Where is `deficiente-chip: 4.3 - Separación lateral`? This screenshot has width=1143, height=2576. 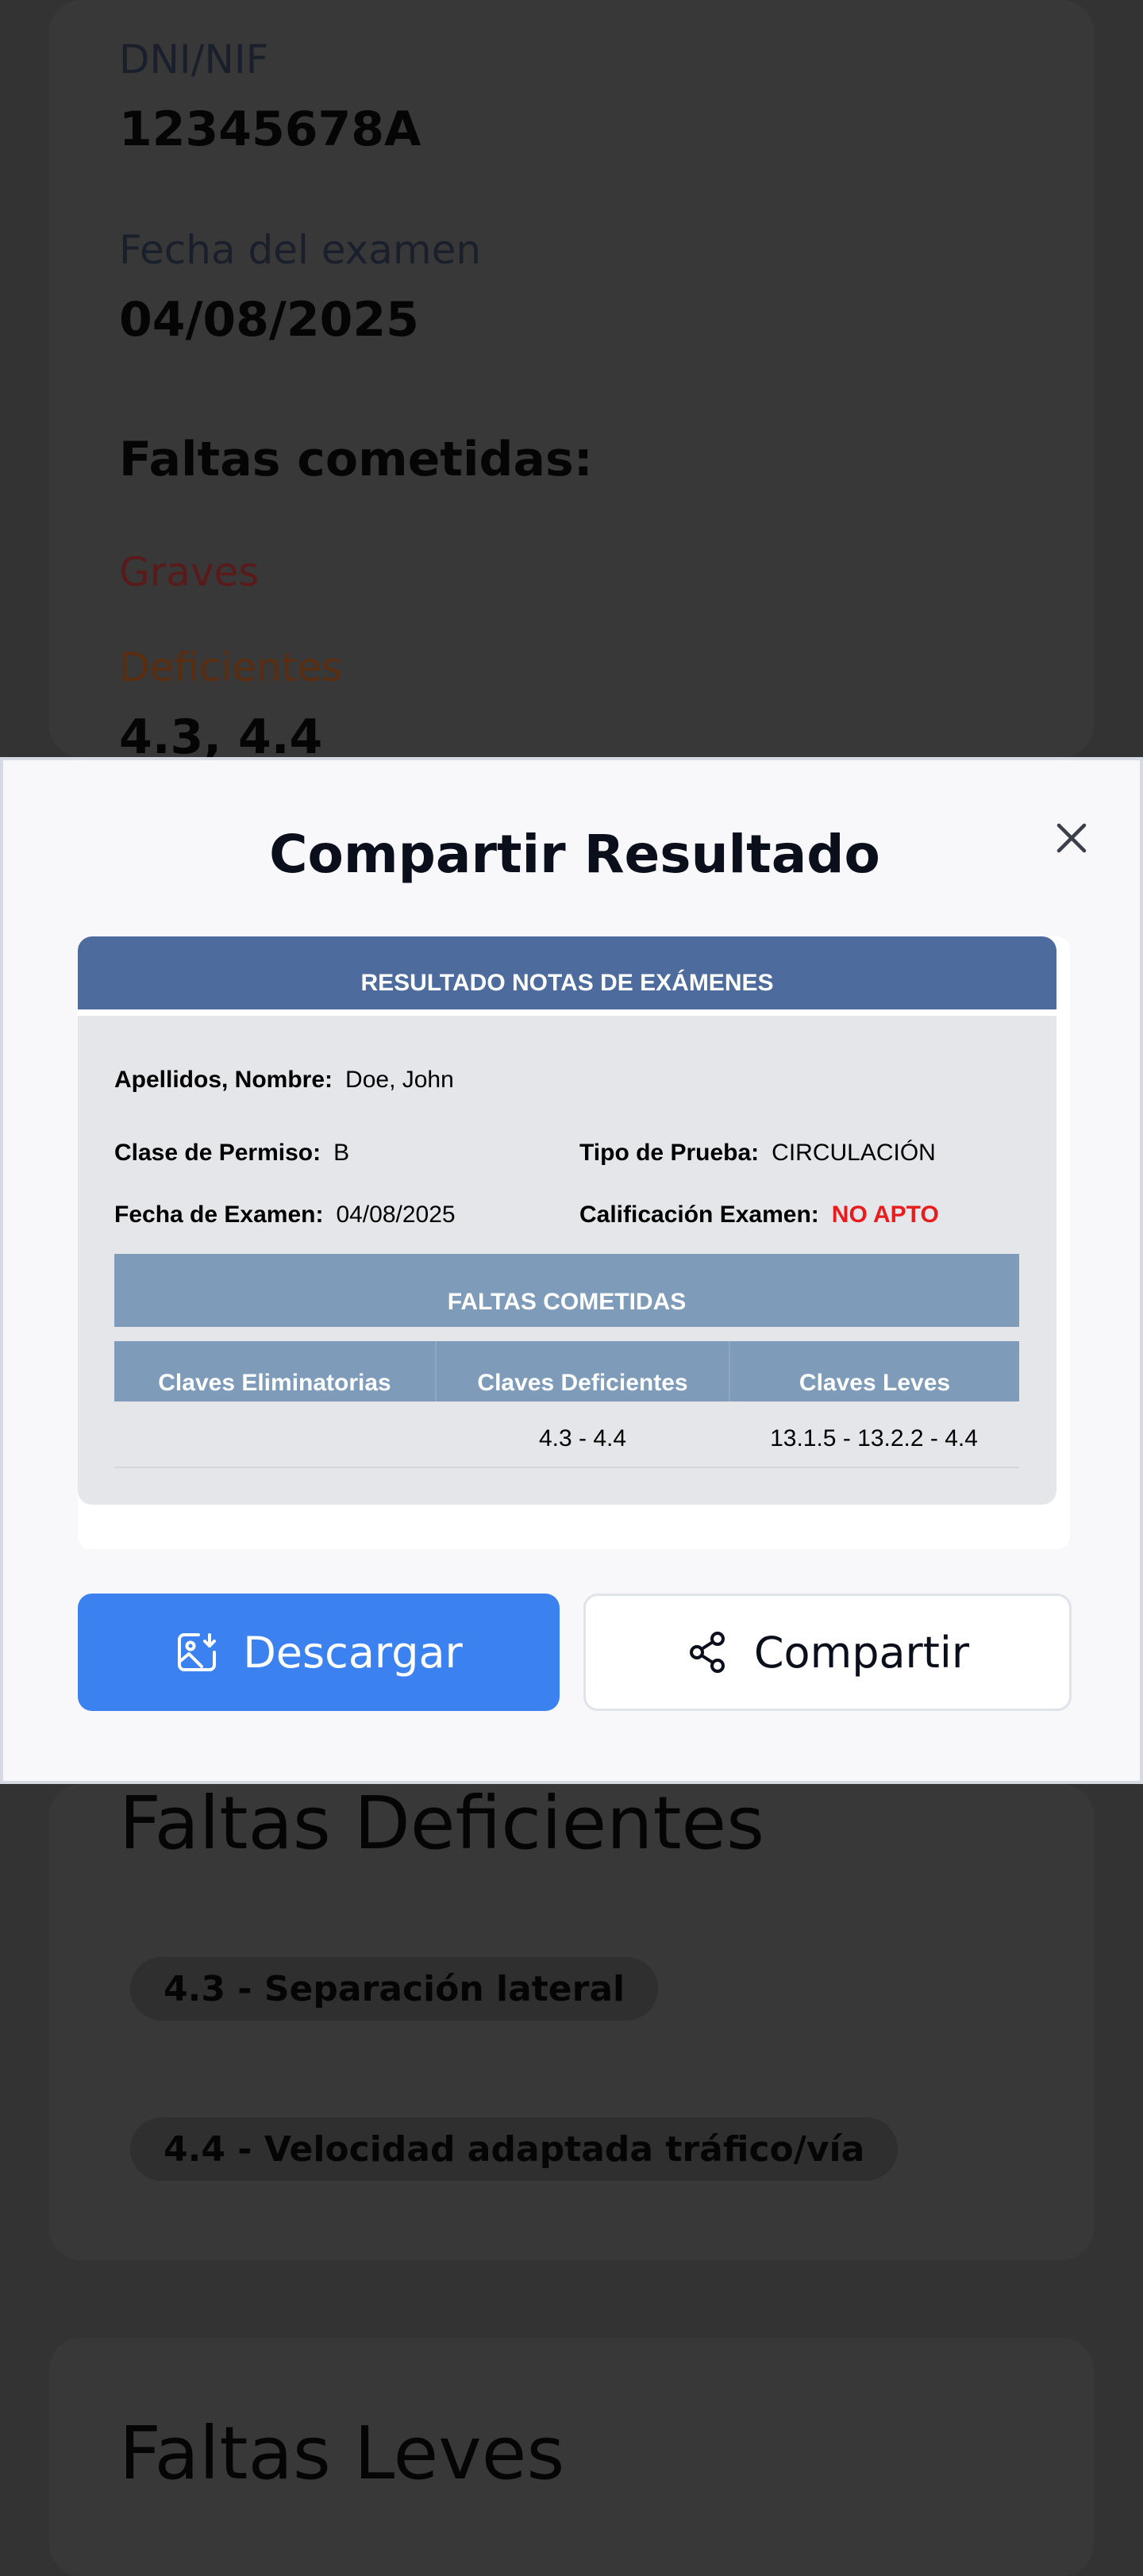 deficiente-chip: 4.3 - Separación lateral is located at coordinates (394, 1988).